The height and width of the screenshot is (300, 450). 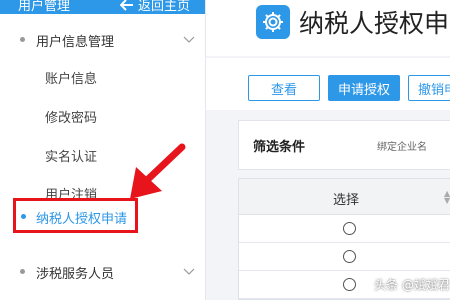 I want to click on apply-auth-button: 申请授权, so click(x=364, y=88).